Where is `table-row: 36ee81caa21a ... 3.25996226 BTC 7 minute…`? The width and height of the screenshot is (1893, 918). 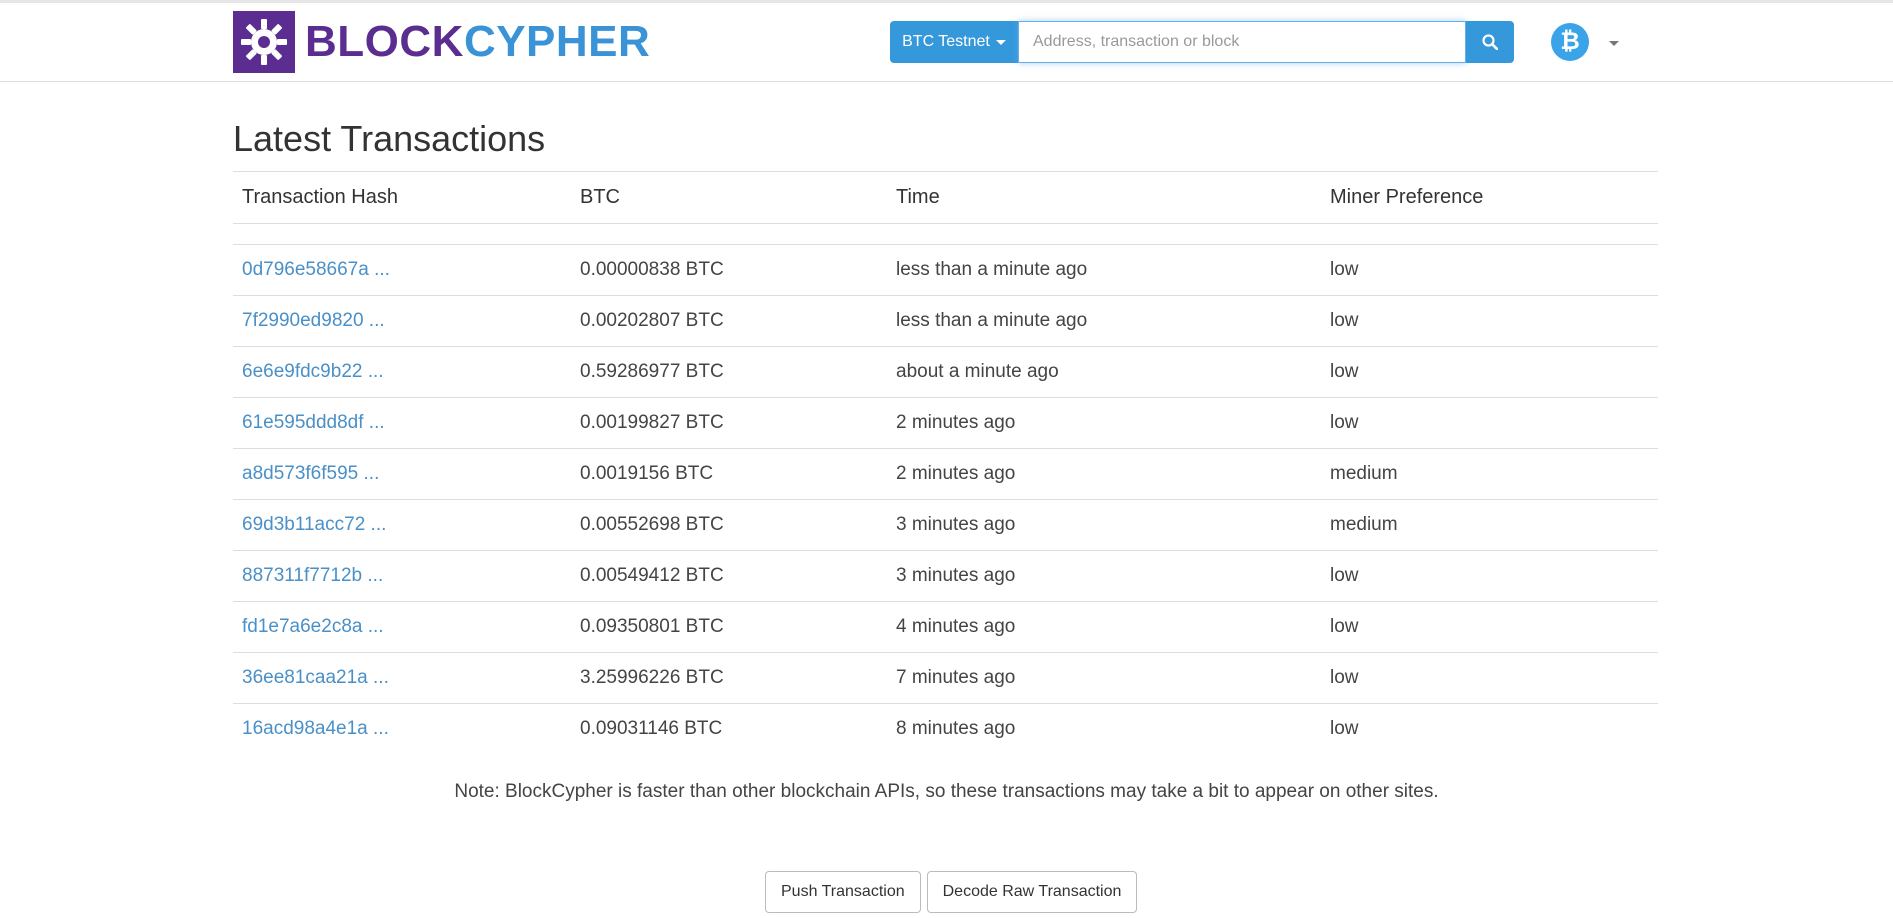
table-row: 36ee81caa21a ... 3.25996226 BTC 7 minute… is located at coordinates (945, 678).